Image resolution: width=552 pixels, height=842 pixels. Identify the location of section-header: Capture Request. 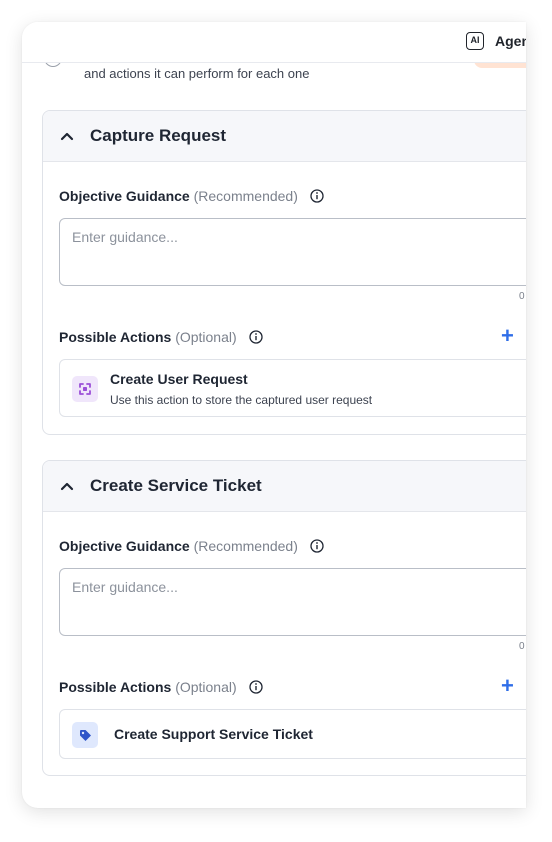
(284, 136).